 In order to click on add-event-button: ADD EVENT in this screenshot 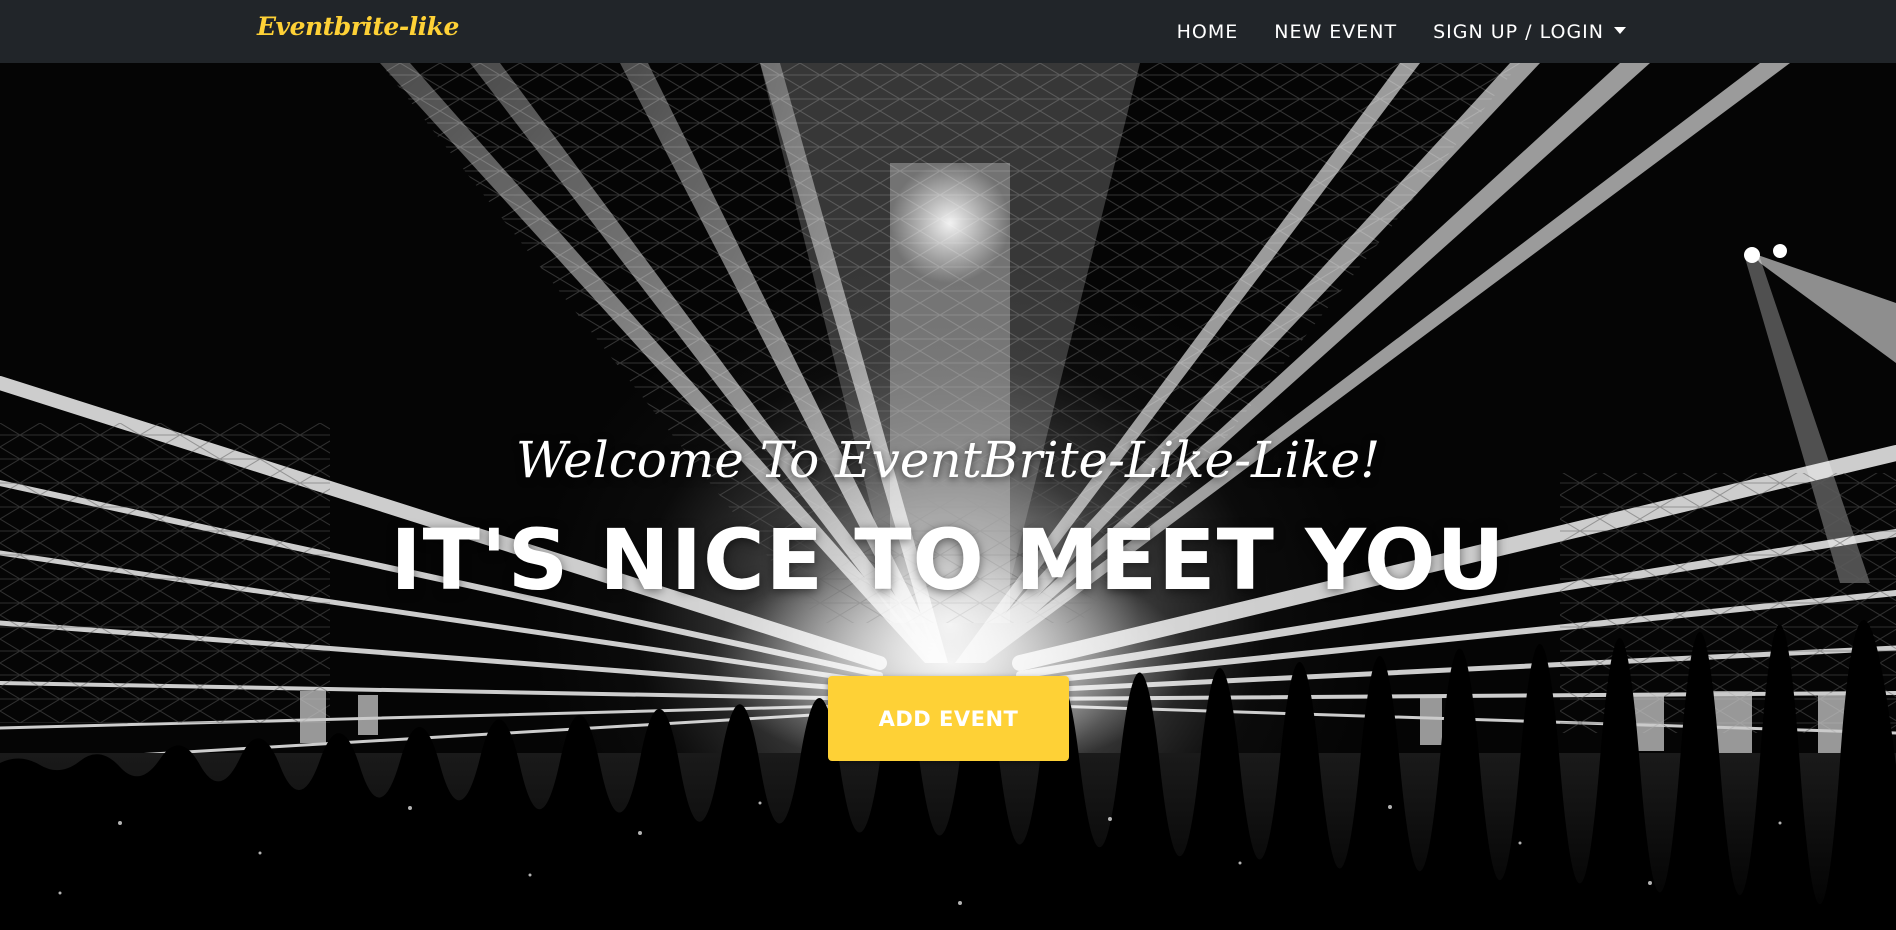, I will do `click(948, 718)`.